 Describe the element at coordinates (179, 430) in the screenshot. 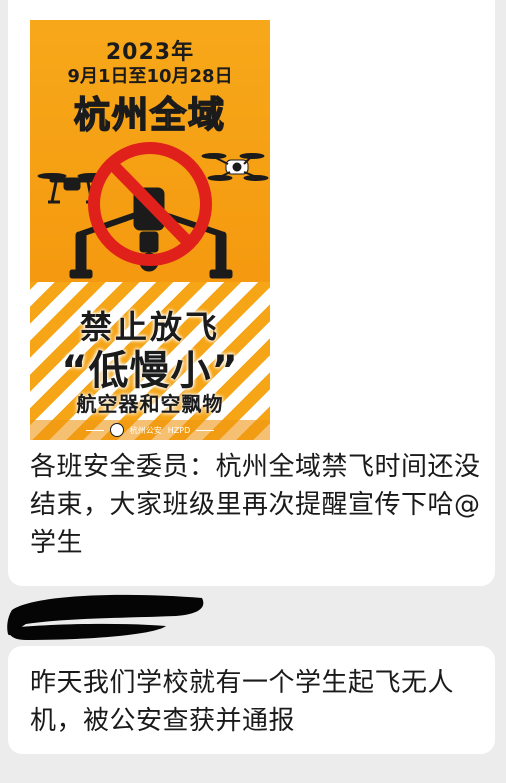

I see `footer-code: HZPD` at that location.